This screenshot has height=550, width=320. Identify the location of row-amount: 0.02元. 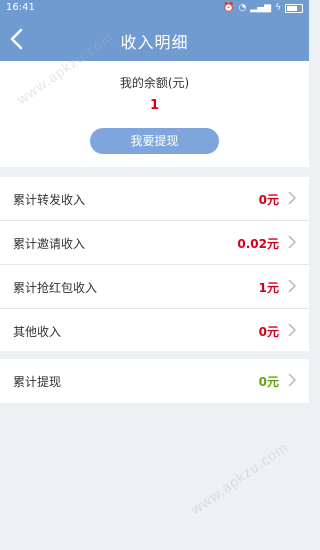
(258, 244).